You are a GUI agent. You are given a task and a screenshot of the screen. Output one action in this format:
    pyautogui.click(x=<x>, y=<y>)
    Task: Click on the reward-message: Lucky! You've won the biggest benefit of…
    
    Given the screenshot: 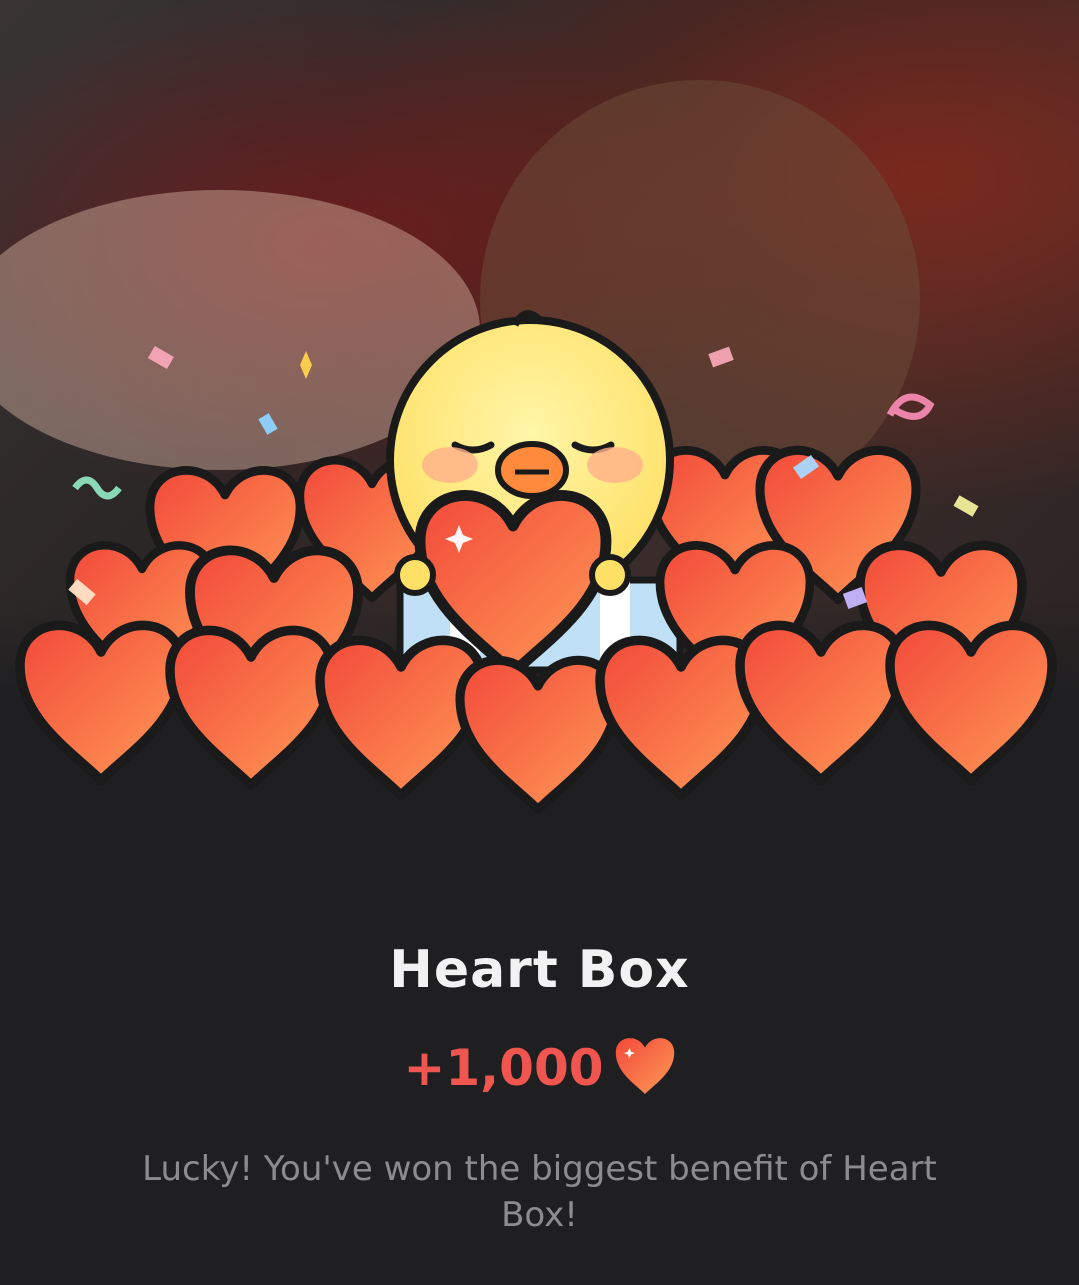 What is the action you would take?
    pyautogui.click(x=539, y=1192)
    